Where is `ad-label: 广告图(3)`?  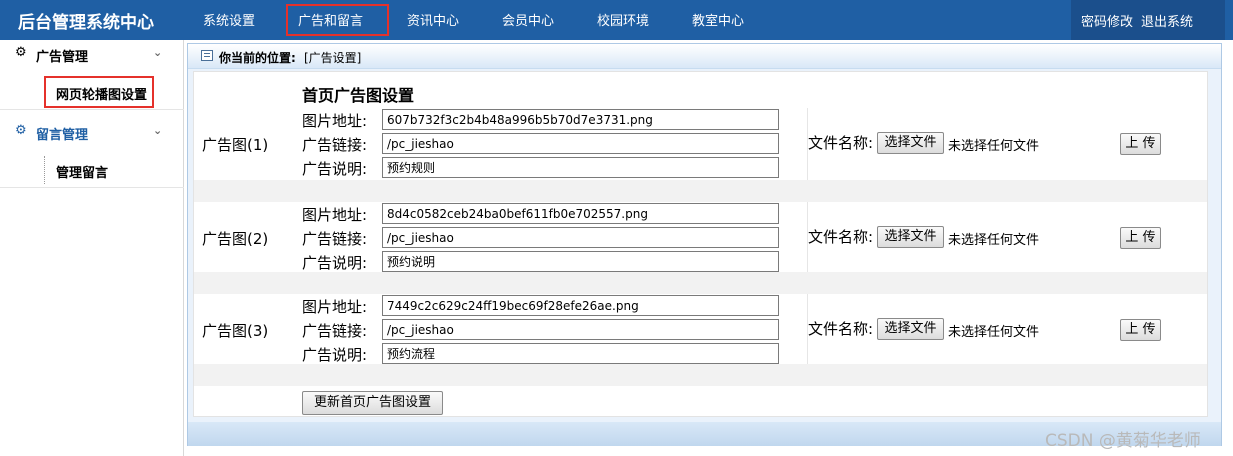 ad-label: 广告图(3) is located at coordinates (235, 331).